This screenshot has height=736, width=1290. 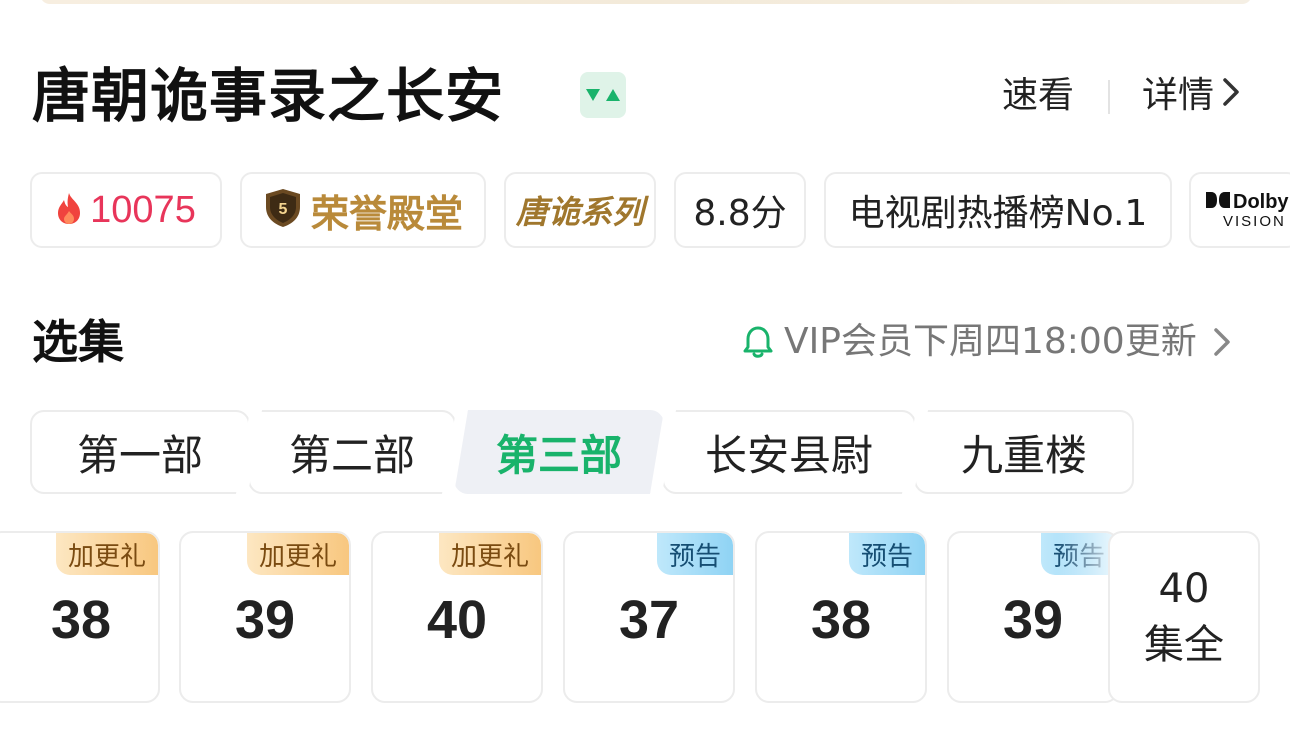 What do you see at coordinates (143, 209) in the screenshot?
I see `heat-value: 10075` at bounding box center [143, 209].